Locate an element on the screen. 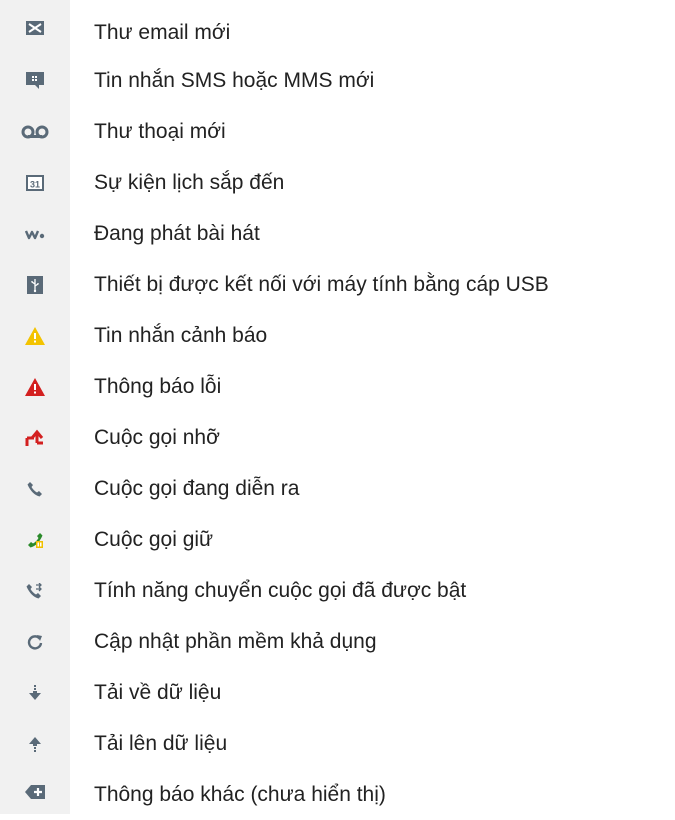  list-item-label: Tin nhắn SMS hoặc MMS mới is located at coordinates (234, 80).